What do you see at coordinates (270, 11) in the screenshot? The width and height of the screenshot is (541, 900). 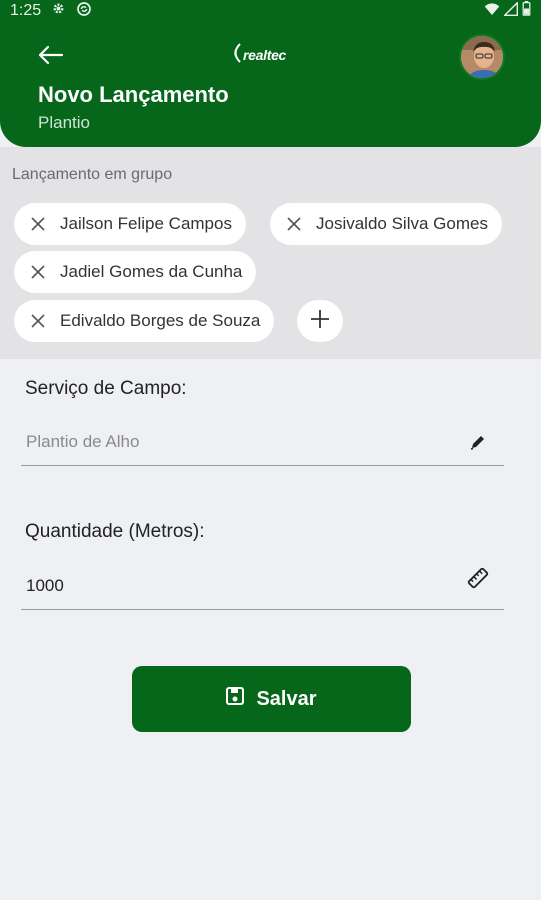 I see `status-bar: 1:25` at bounding box center [270, 11].